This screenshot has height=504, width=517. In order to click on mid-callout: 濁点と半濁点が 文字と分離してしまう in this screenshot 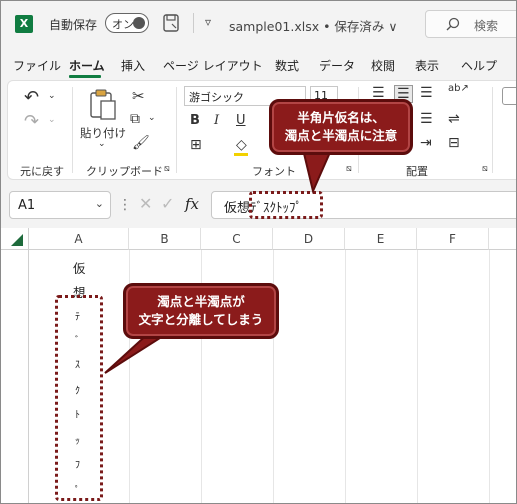, I will do `click(201, 311)`.